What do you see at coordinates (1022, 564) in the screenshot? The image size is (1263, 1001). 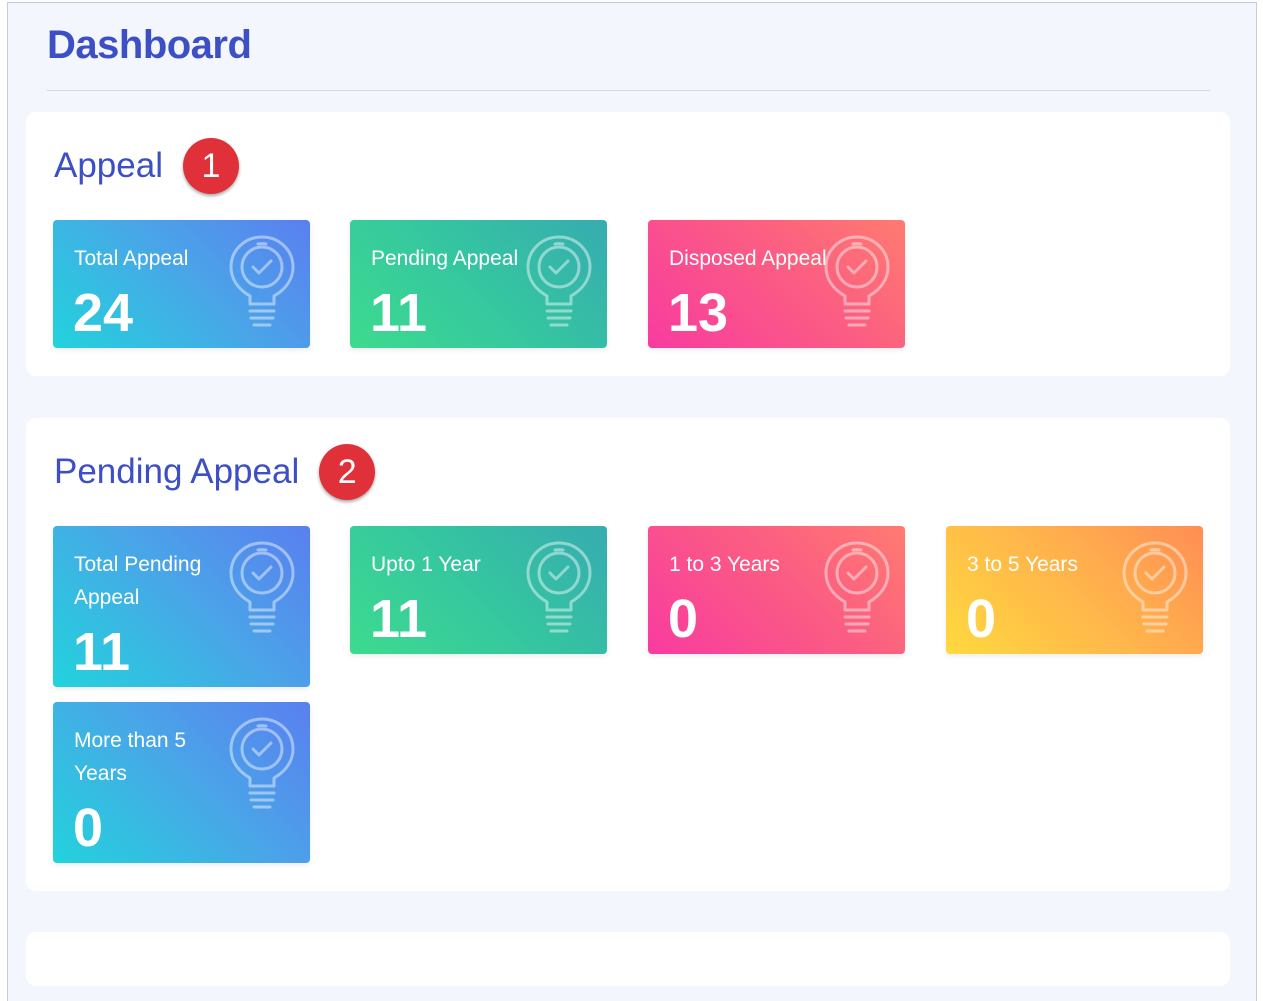 I see `card-label: 3 to 5 Years` at bounding box center [1022, 564].